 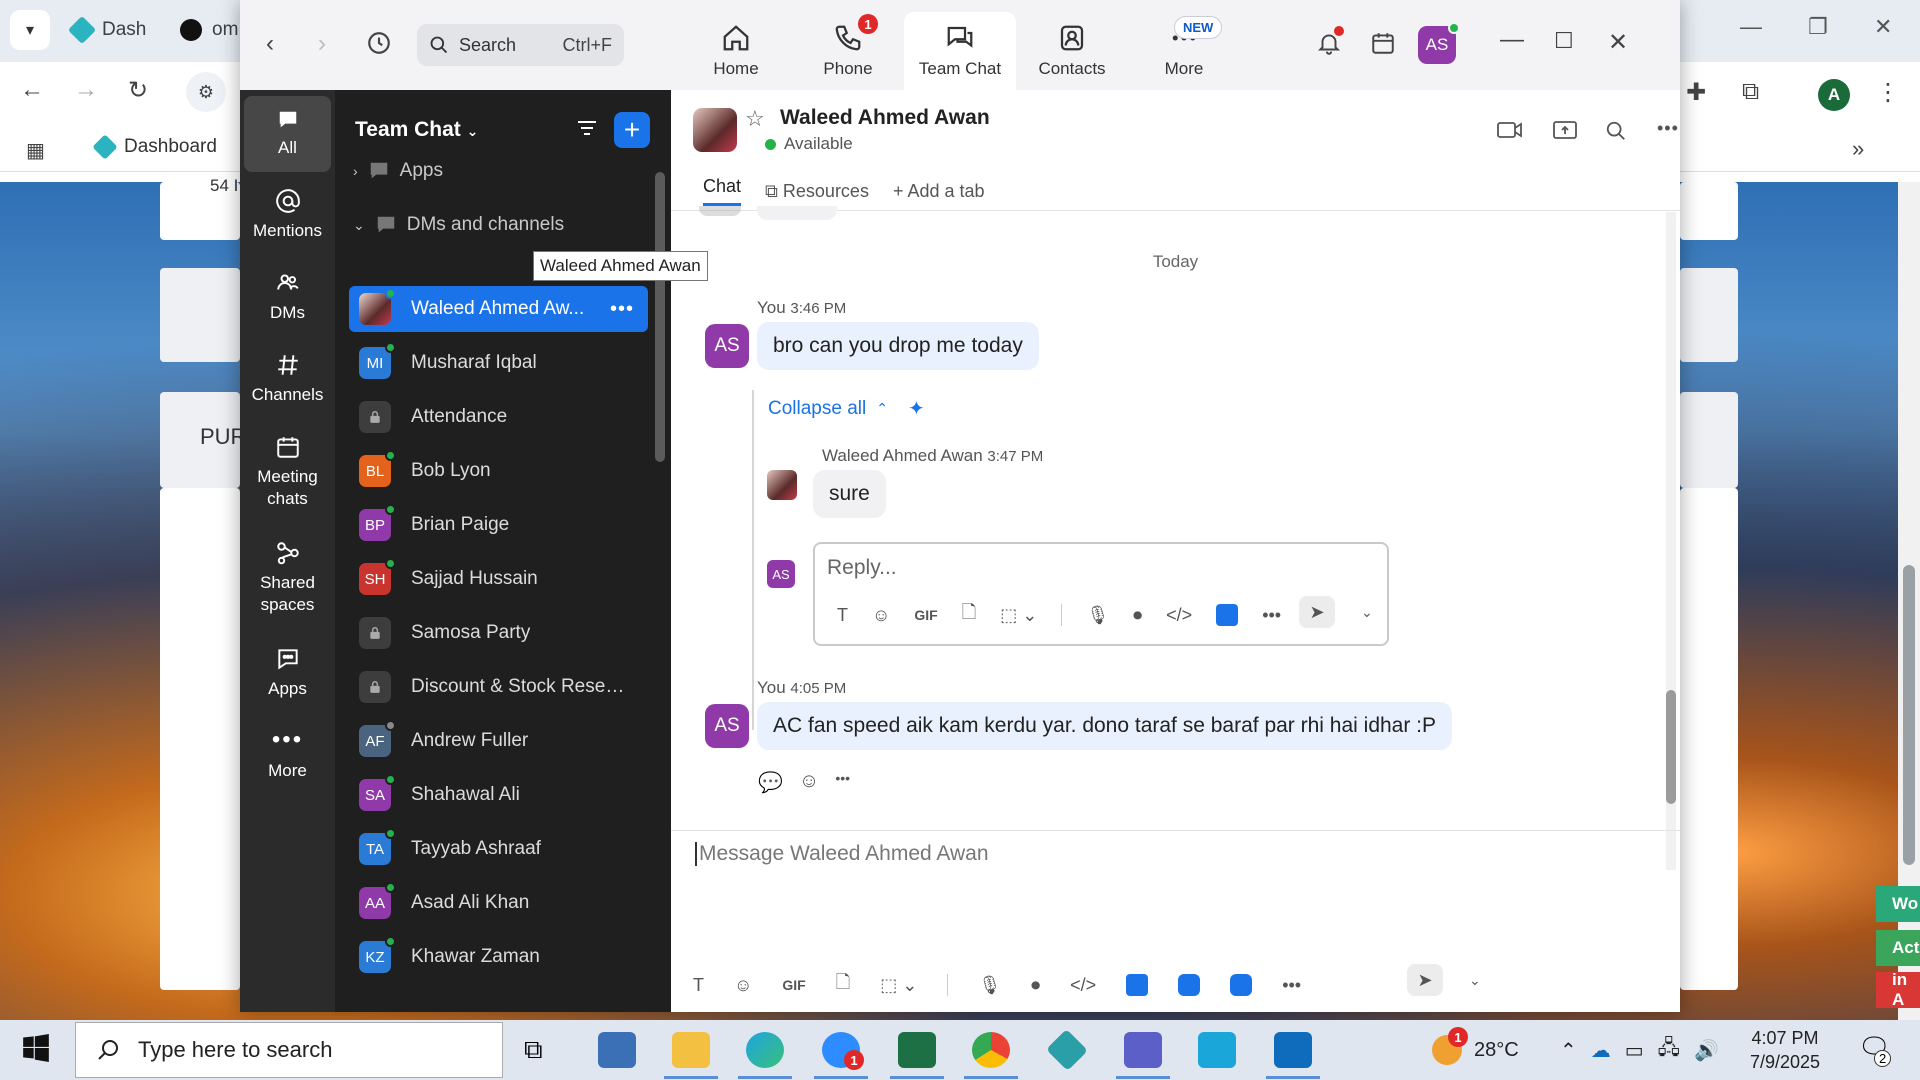 What do you see at coordinates (36, 1050) in the screenshot?
I see `windows-start-icon` at bounding box center [36, 1050].